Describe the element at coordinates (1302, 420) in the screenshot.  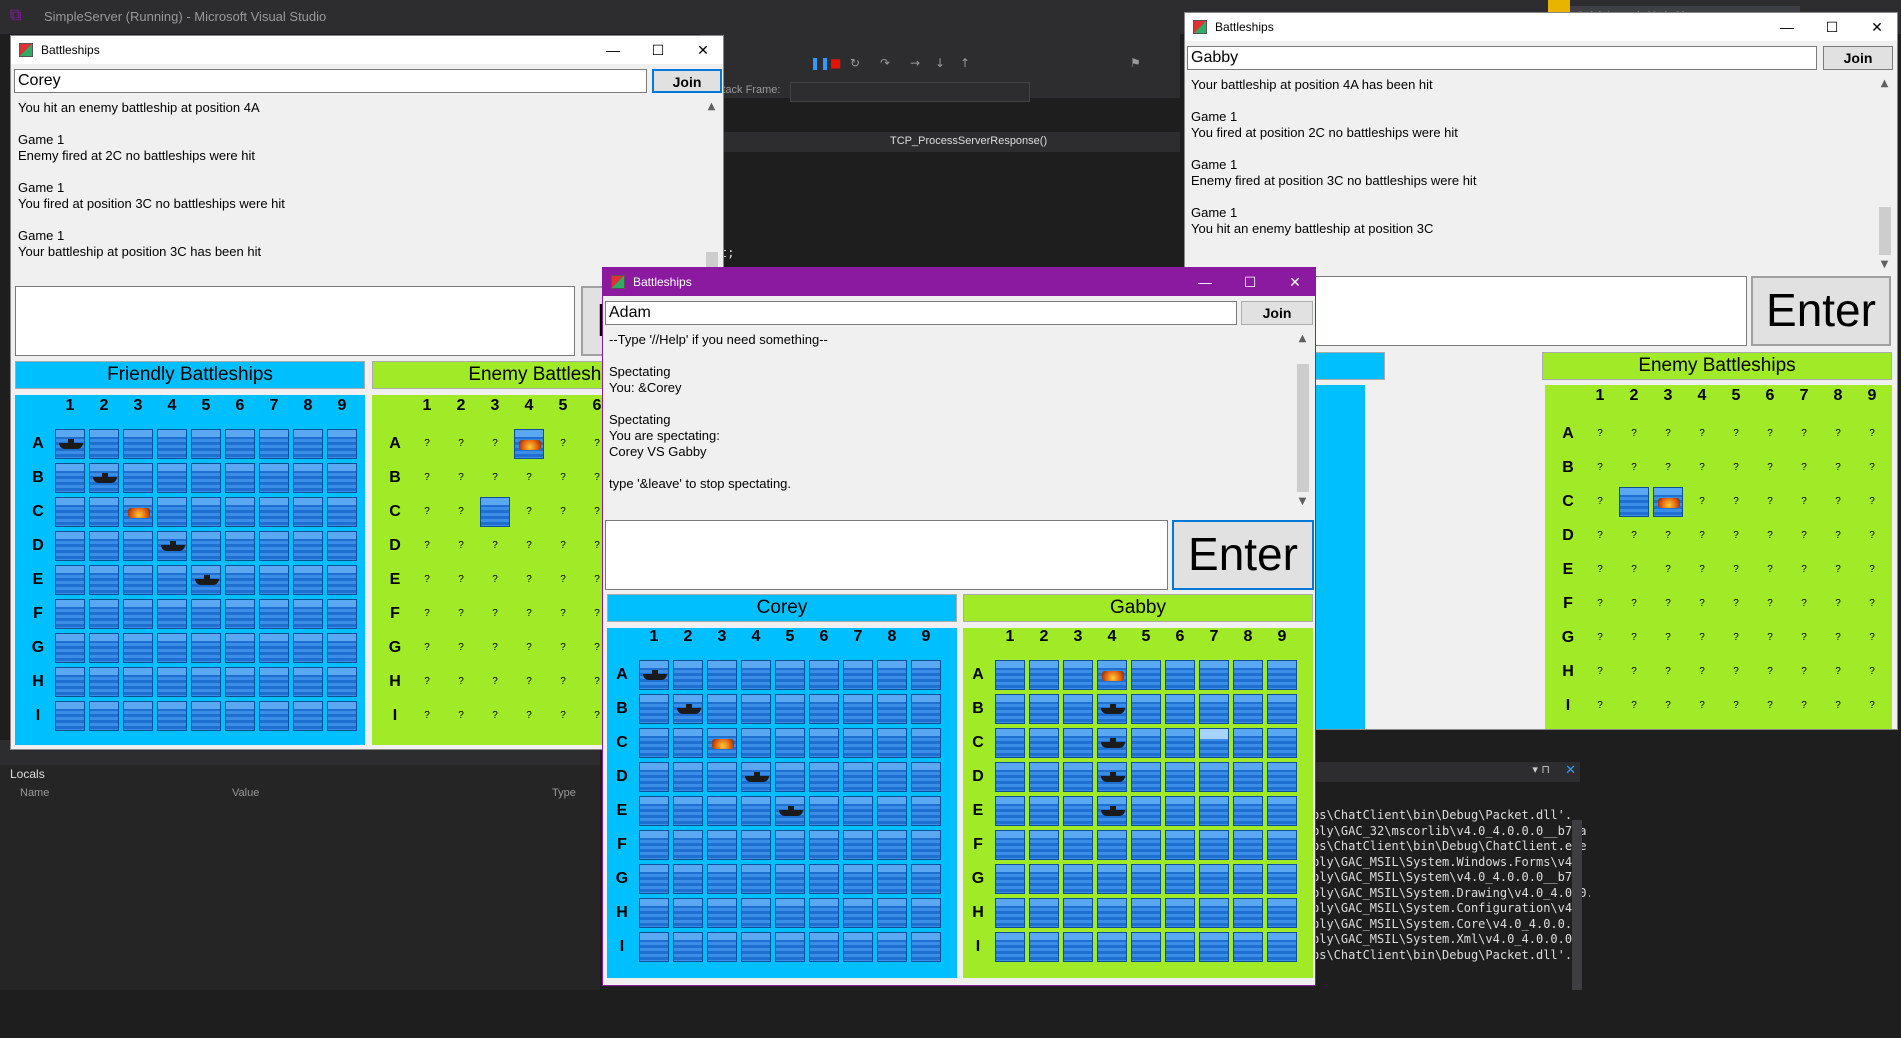
I see `chat-scrollbar: ▲ ▼` at that location.